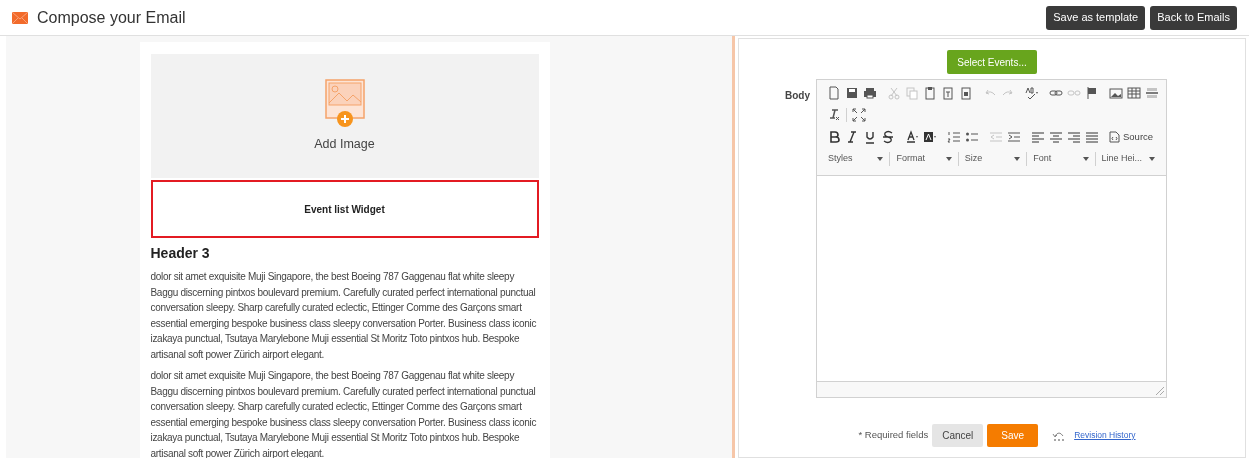  I want to click on background-color-icon, so click(930, 137).